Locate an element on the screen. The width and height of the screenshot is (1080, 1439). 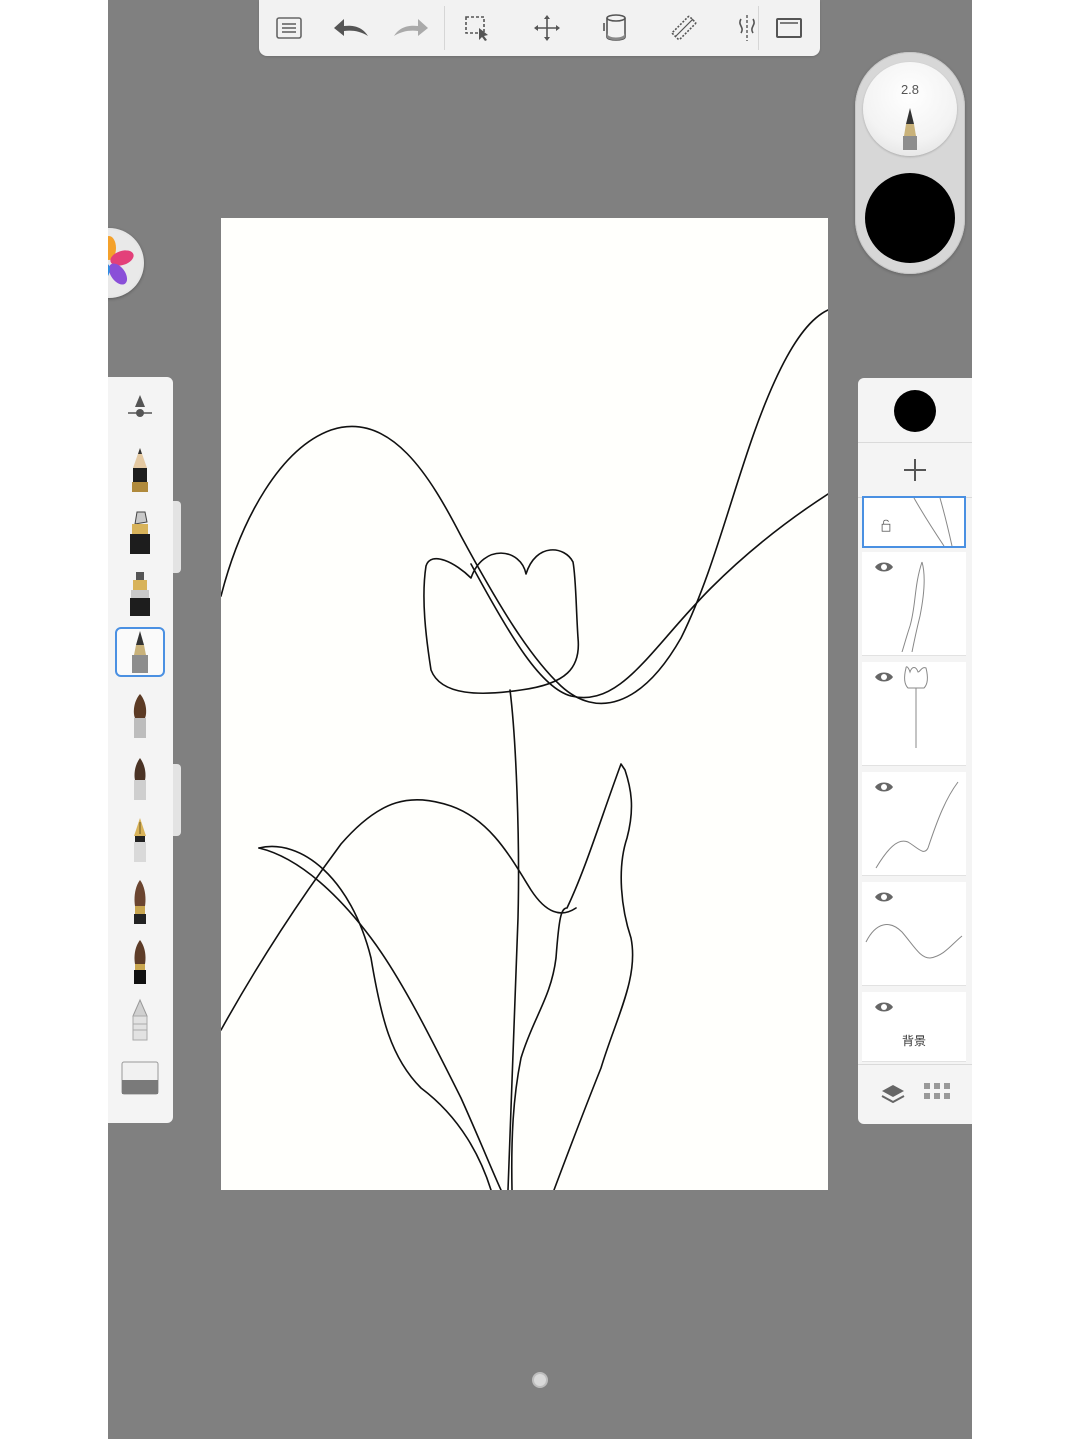
active-color-swatch is located at coordinates (915, 411).